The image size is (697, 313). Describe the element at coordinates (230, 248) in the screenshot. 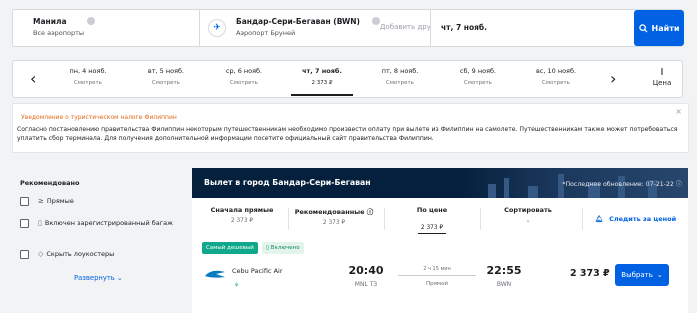

I see `cheapest-badge: Самый дешевый` at that location.